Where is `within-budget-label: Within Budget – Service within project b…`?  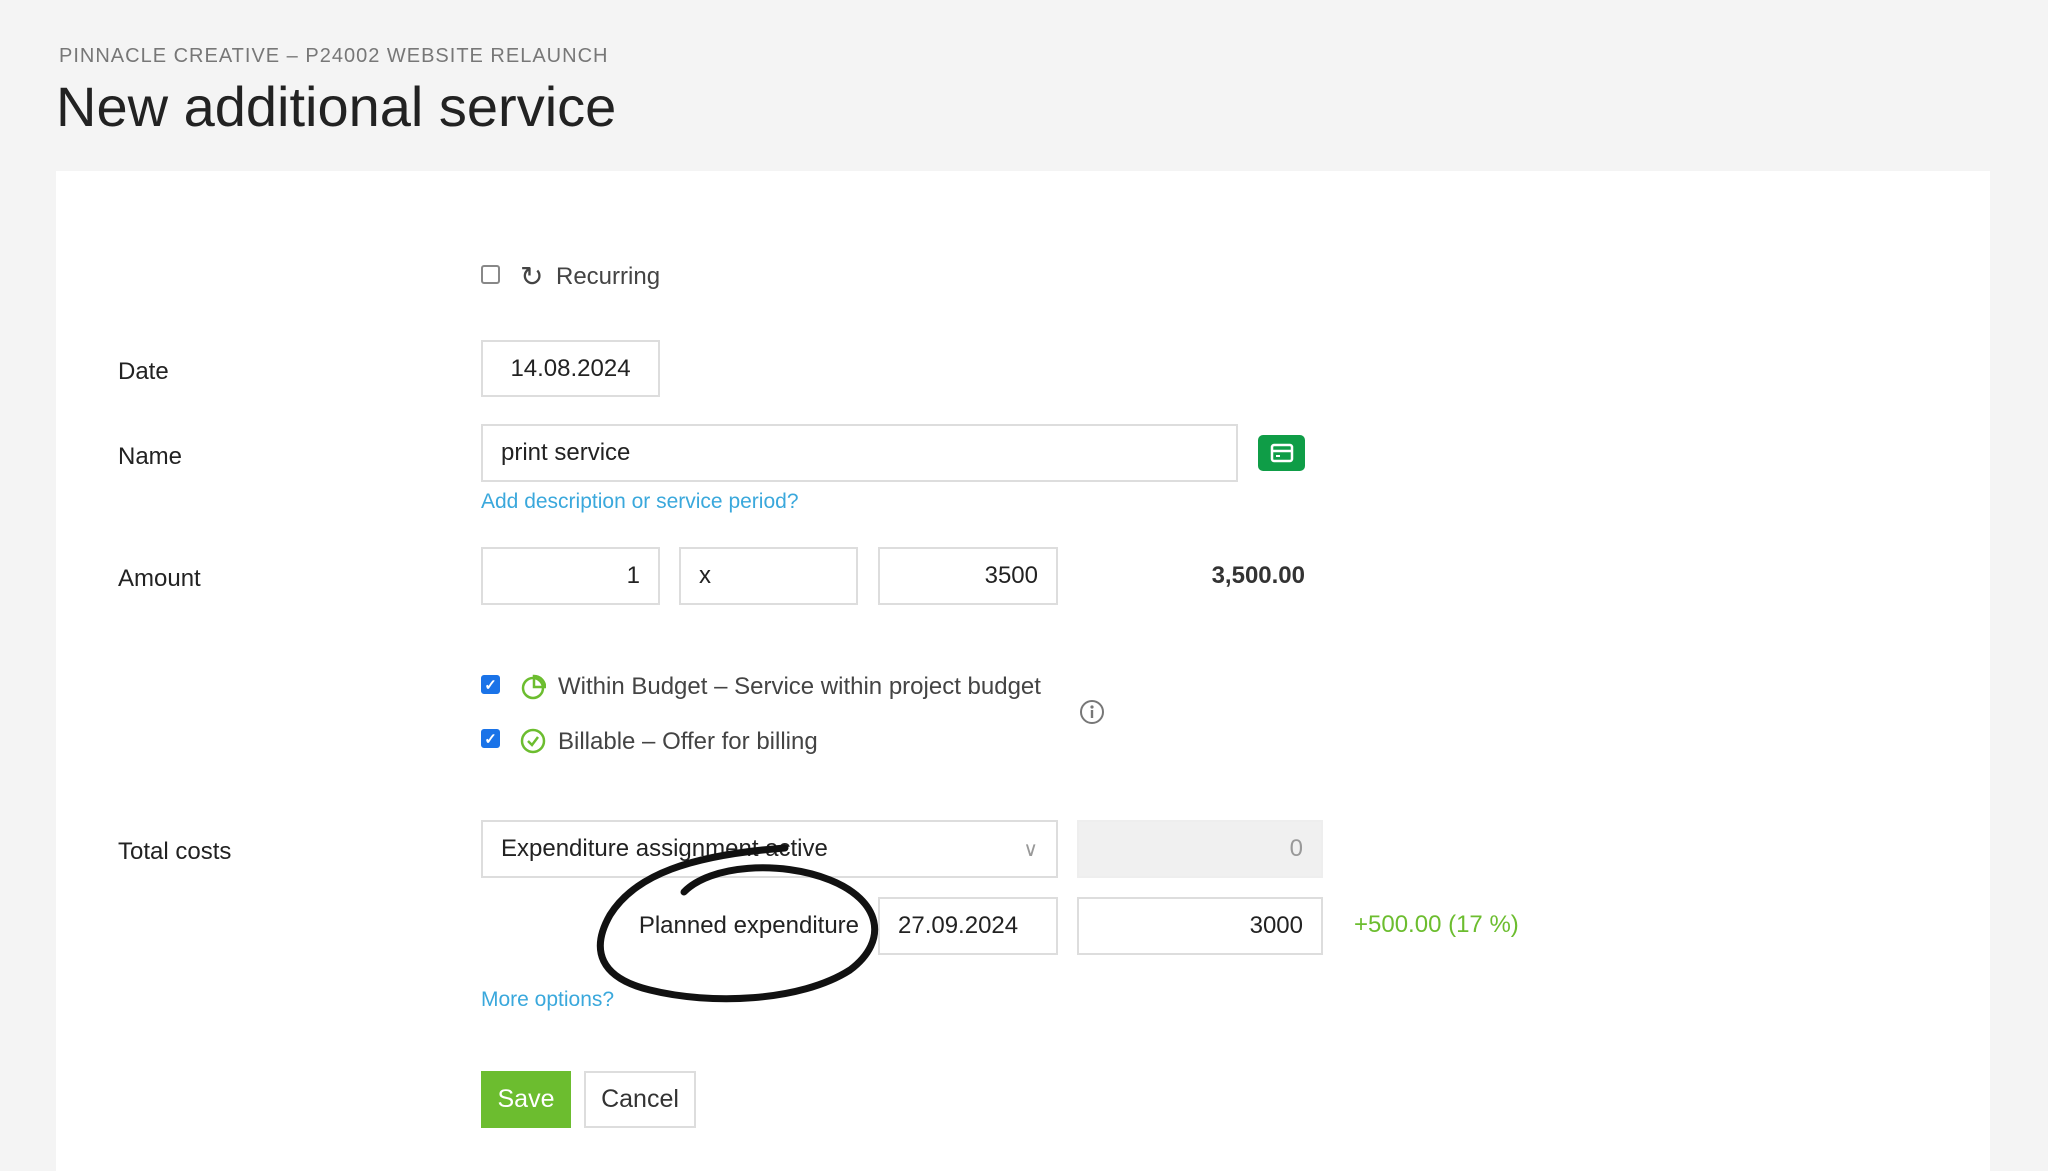
within-budget-label: Within Budget – Service within project b… is located at coordinates (799, 686).